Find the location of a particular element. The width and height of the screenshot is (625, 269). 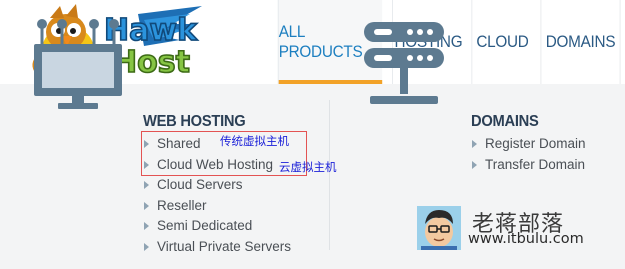

menu-item-reseller: Reseller is located at coordinates (217, 206).